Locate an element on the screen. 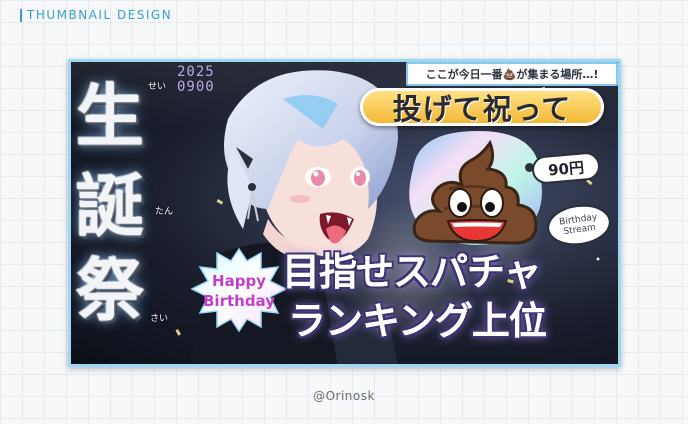  top-banner-text: ここが今日一番💩が集まる場所…! is located at coordinates (512, 74).